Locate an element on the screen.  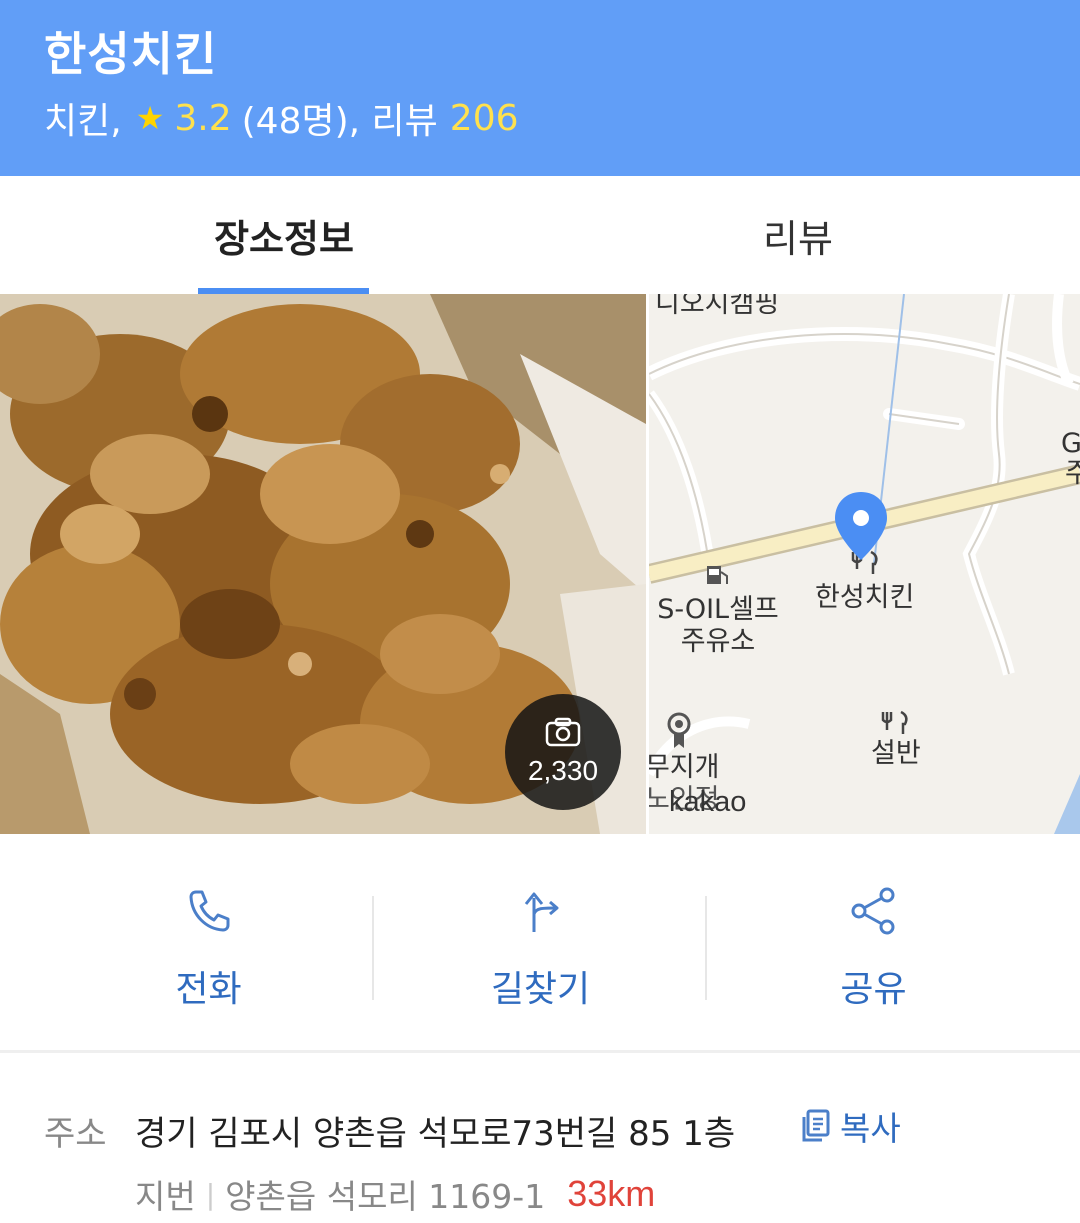
map-label-edge2: 주 is located at coordinates (1072, 473).